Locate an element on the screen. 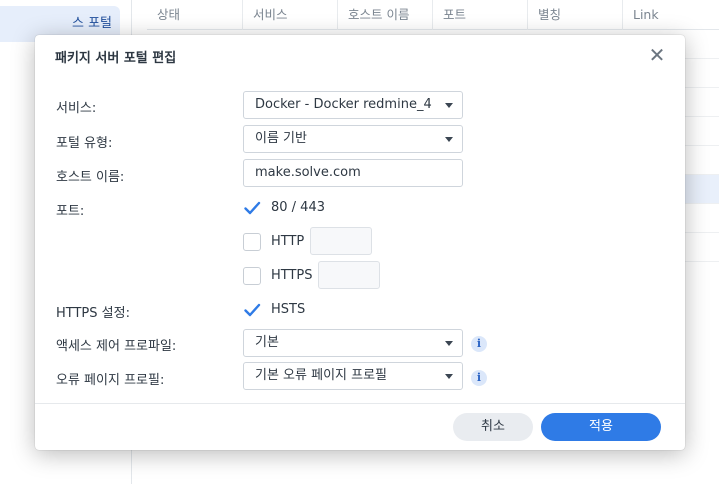 The width and height of the screenshot is (719, 484). hsts-checkbox is located at coordinates (252, 310).